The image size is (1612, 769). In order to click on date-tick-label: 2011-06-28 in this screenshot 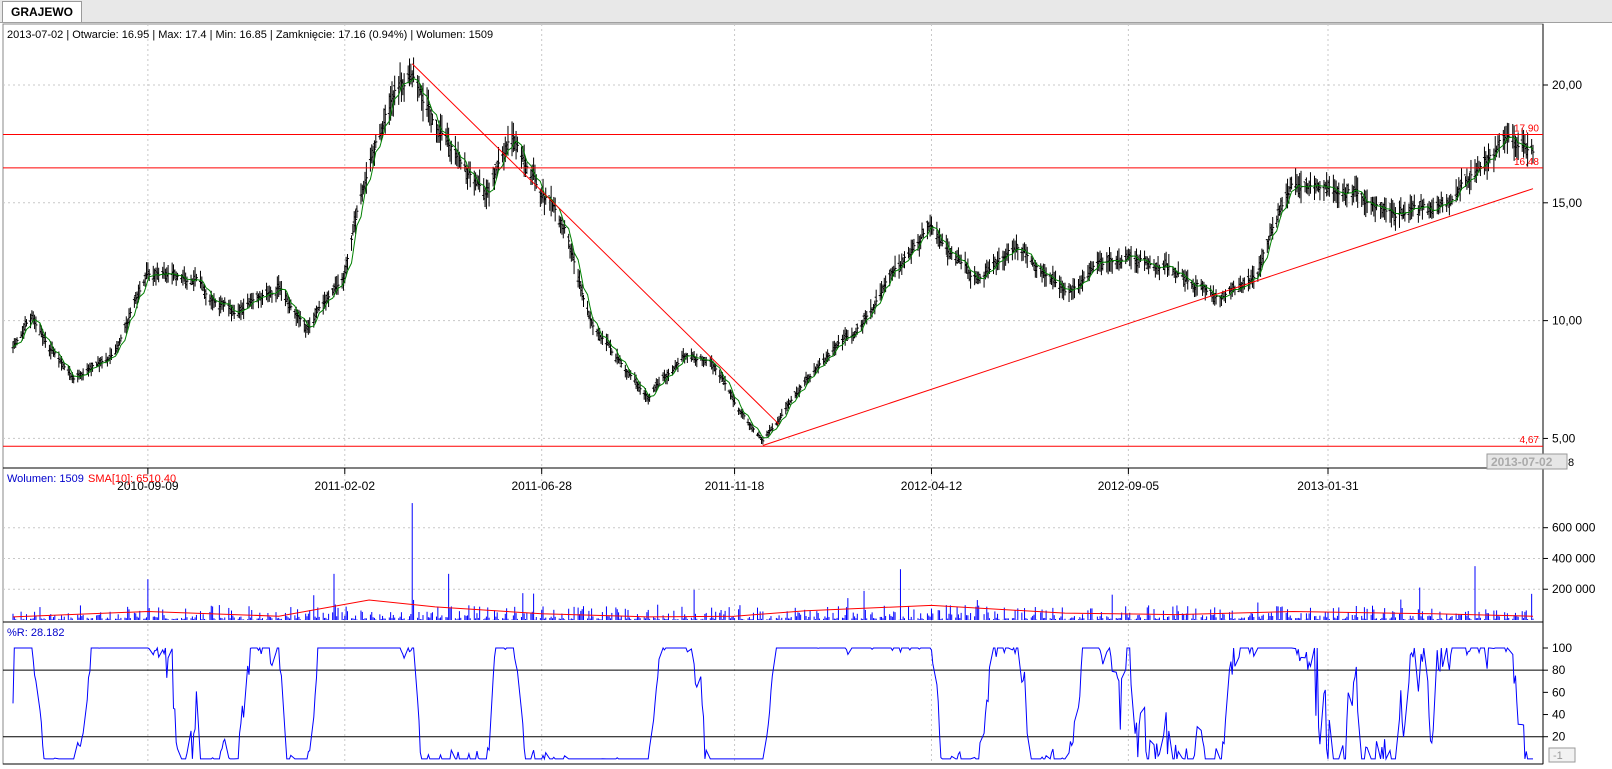, I will do `click(541, 486)`.